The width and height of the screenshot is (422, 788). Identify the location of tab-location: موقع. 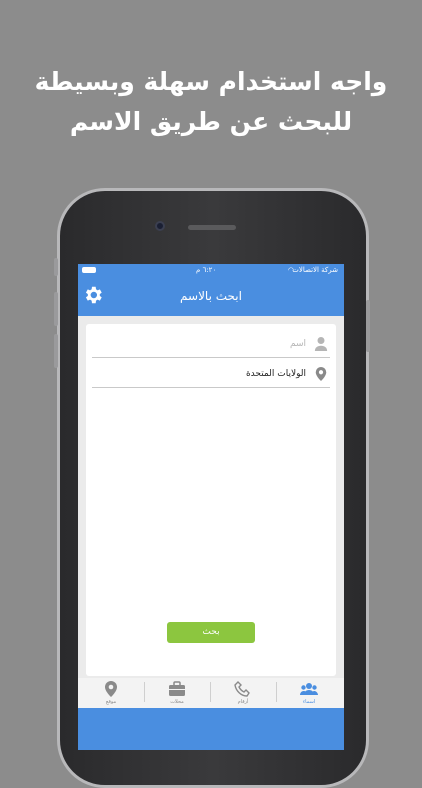
(111, 693).